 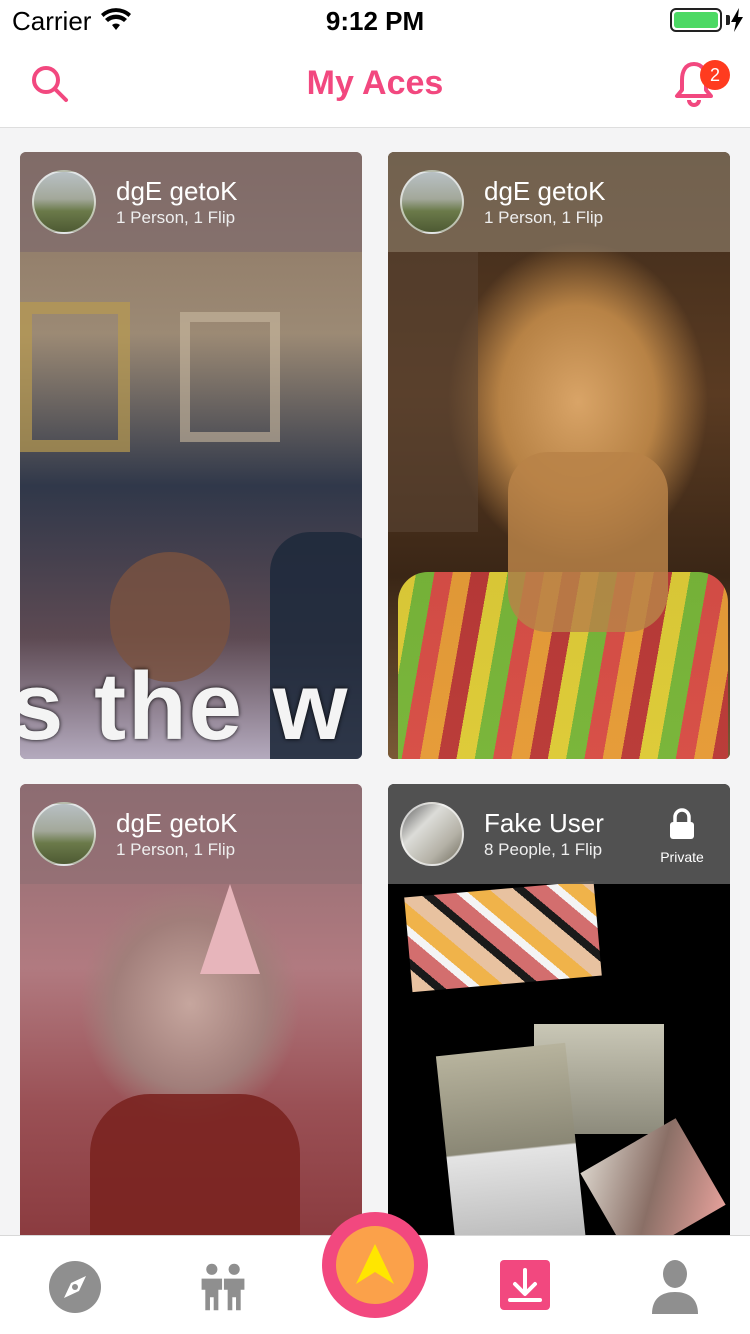 I want to click on notification-badge: 2, so click(x=715, y=75).